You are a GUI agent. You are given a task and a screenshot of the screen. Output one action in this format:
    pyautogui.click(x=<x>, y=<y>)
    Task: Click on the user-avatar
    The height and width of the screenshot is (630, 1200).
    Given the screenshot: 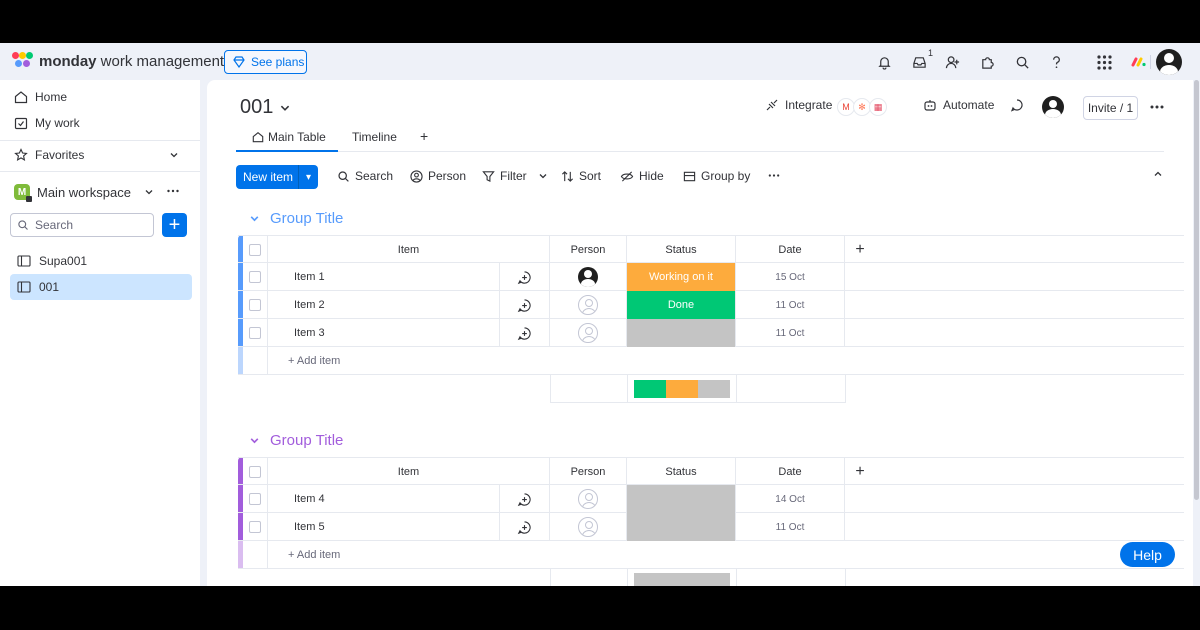 What is the action you would take?
    pyautogui.click(x=1169, y=62)
    